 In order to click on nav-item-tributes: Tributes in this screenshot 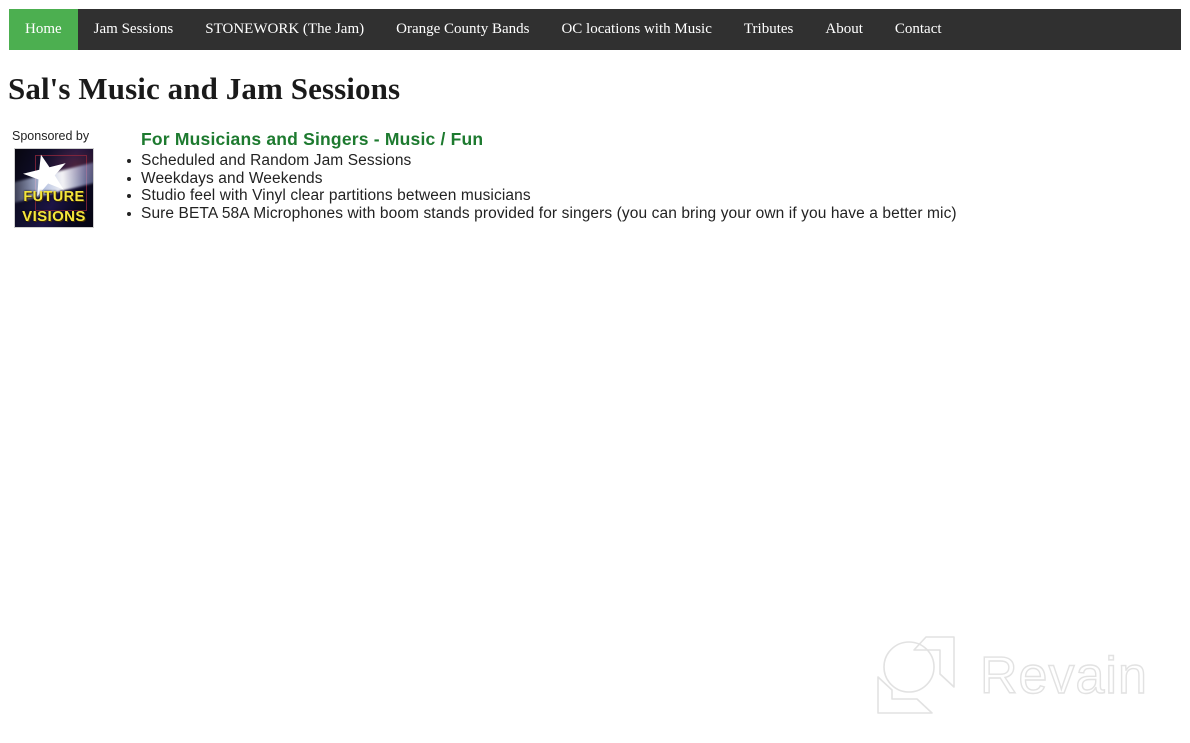, I will do `click(768, 29)`.